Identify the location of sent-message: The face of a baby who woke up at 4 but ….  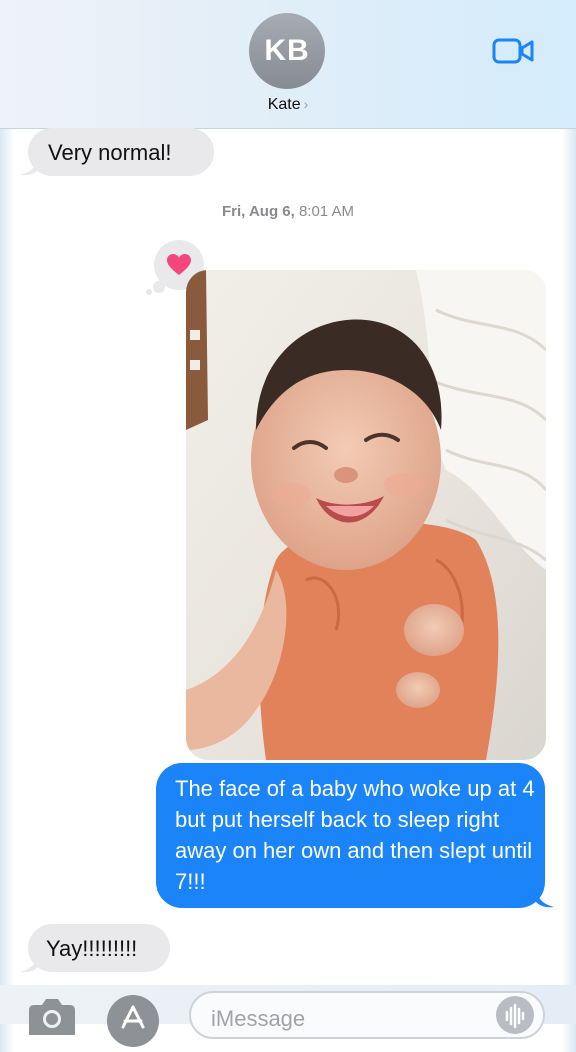
(350, 835).